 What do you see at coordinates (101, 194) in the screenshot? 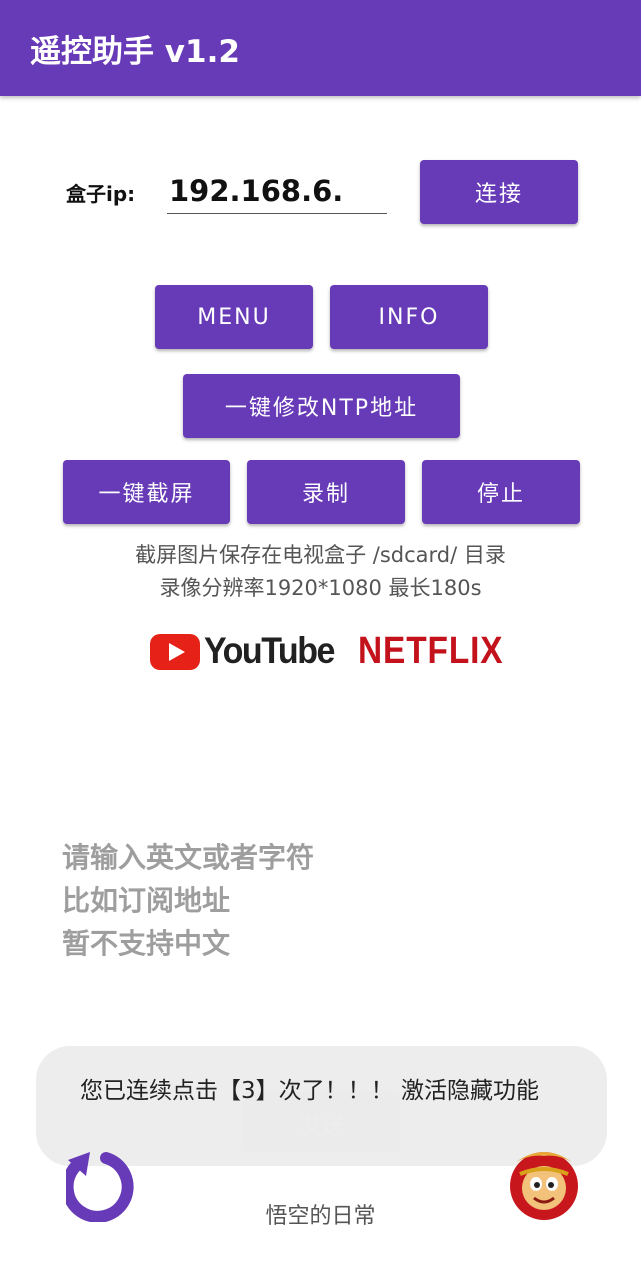
I see `ip-label: 盒子ip:` at bounding box center [101, 194].